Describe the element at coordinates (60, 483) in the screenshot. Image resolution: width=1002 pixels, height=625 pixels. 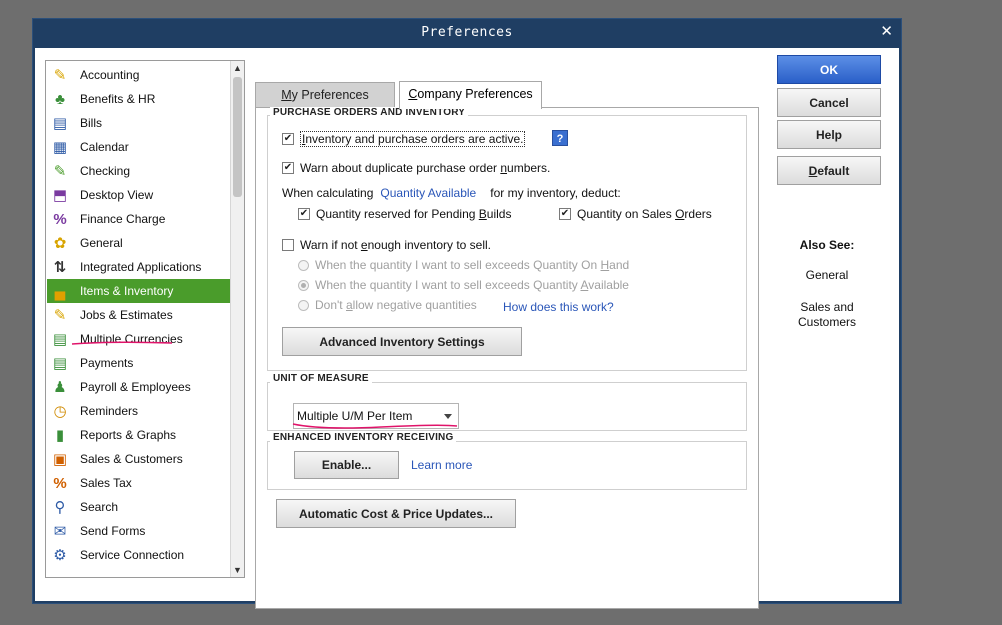
I see `sales-tax-icon: %` at that location.